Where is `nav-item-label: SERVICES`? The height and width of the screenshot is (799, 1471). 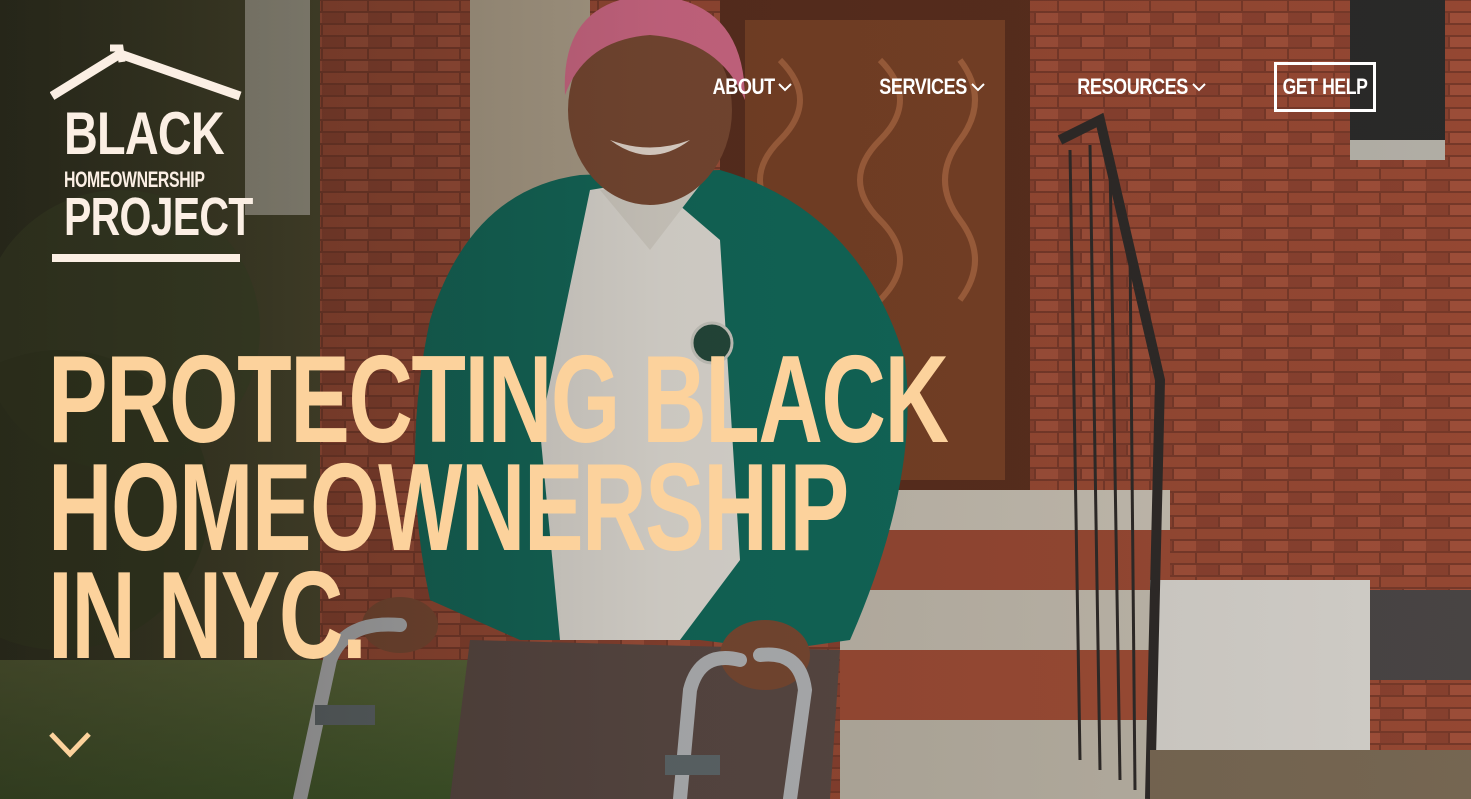
nav-item-label: SERVICES is located at coordinates (923, 86).